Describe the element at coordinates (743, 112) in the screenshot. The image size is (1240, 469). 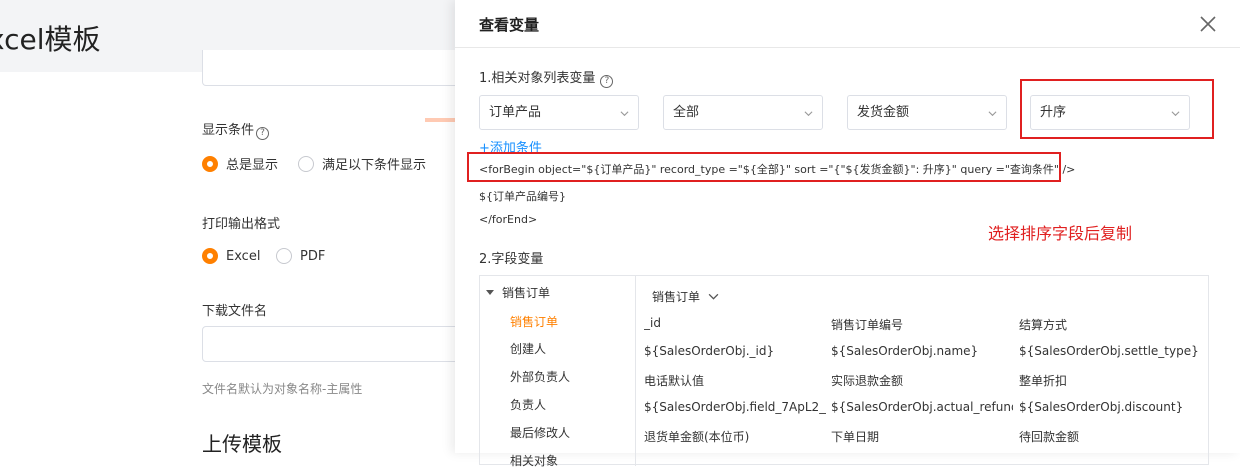
I see `record-type-select: 全部` at that location.